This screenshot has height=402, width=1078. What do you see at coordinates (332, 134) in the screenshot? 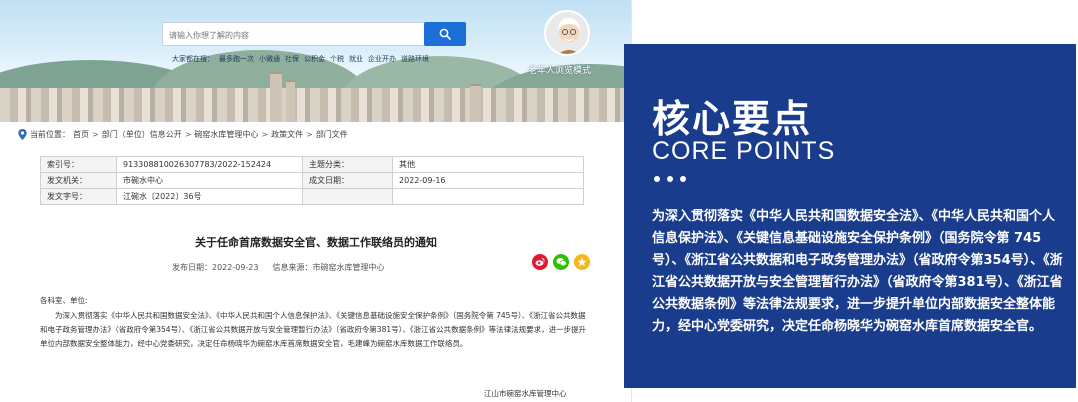
I see `breadcrumb-link: 部门文件` at bounding box center [332, 134].